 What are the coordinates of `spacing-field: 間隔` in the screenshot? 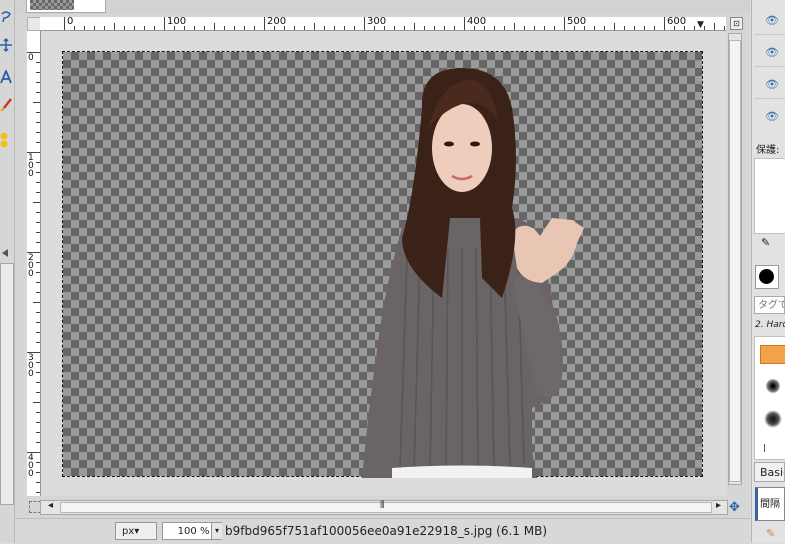 It's located at (770, 504).